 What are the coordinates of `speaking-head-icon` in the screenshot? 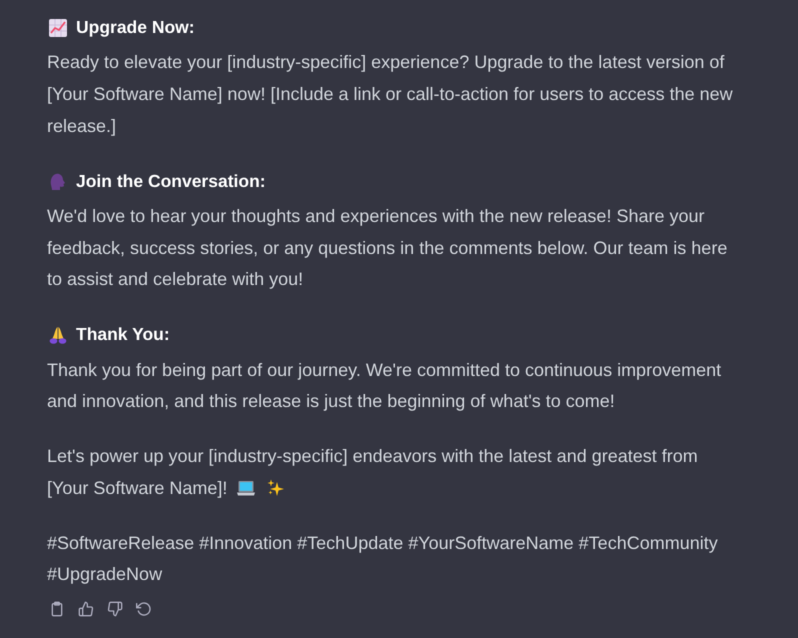 It's located at (58, 181).